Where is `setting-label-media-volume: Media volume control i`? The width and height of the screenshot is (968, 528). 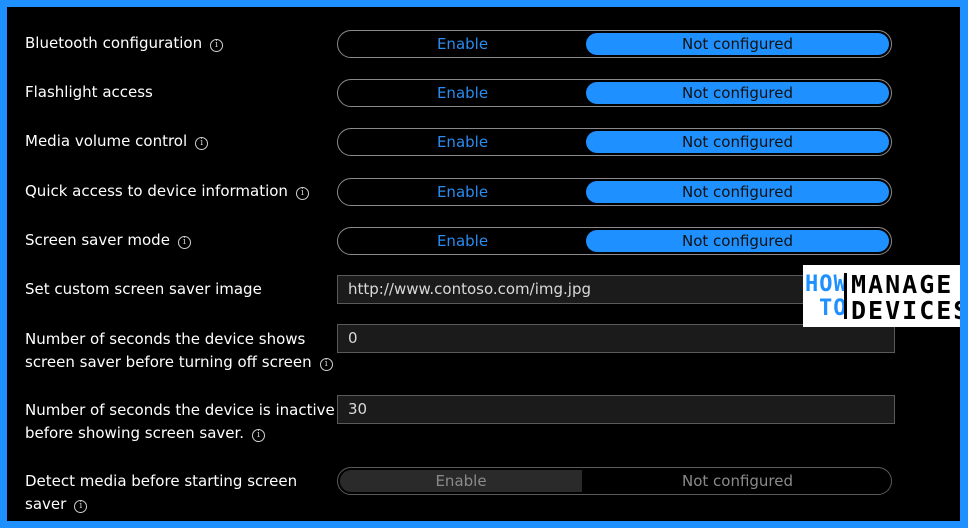 setting-label-media-volume: Media volume control i is located at coordinates (117, 141).